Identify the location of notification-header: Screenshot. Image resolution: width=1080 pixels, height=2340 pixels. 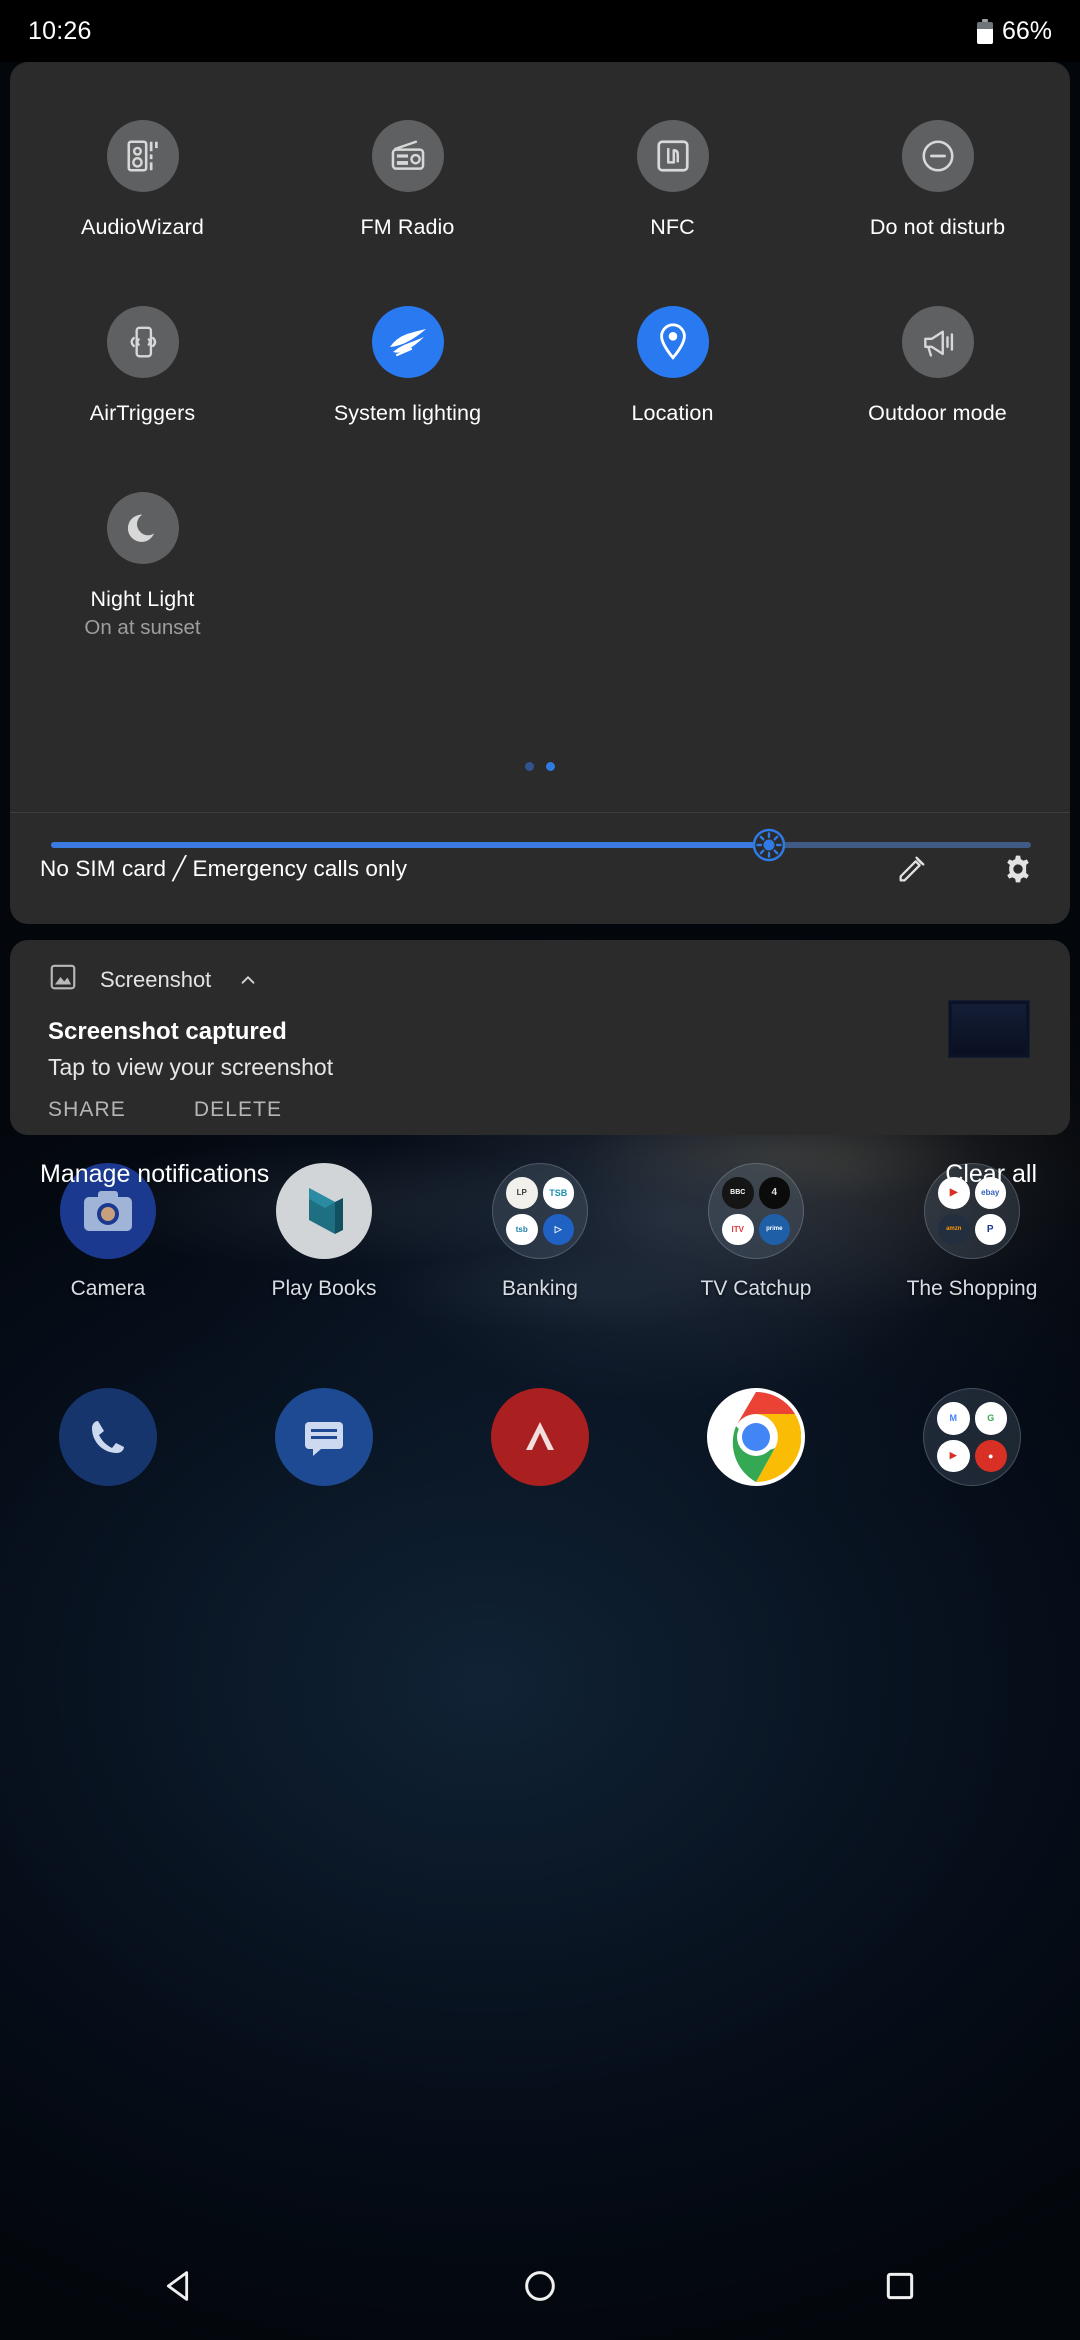
(153, 979).